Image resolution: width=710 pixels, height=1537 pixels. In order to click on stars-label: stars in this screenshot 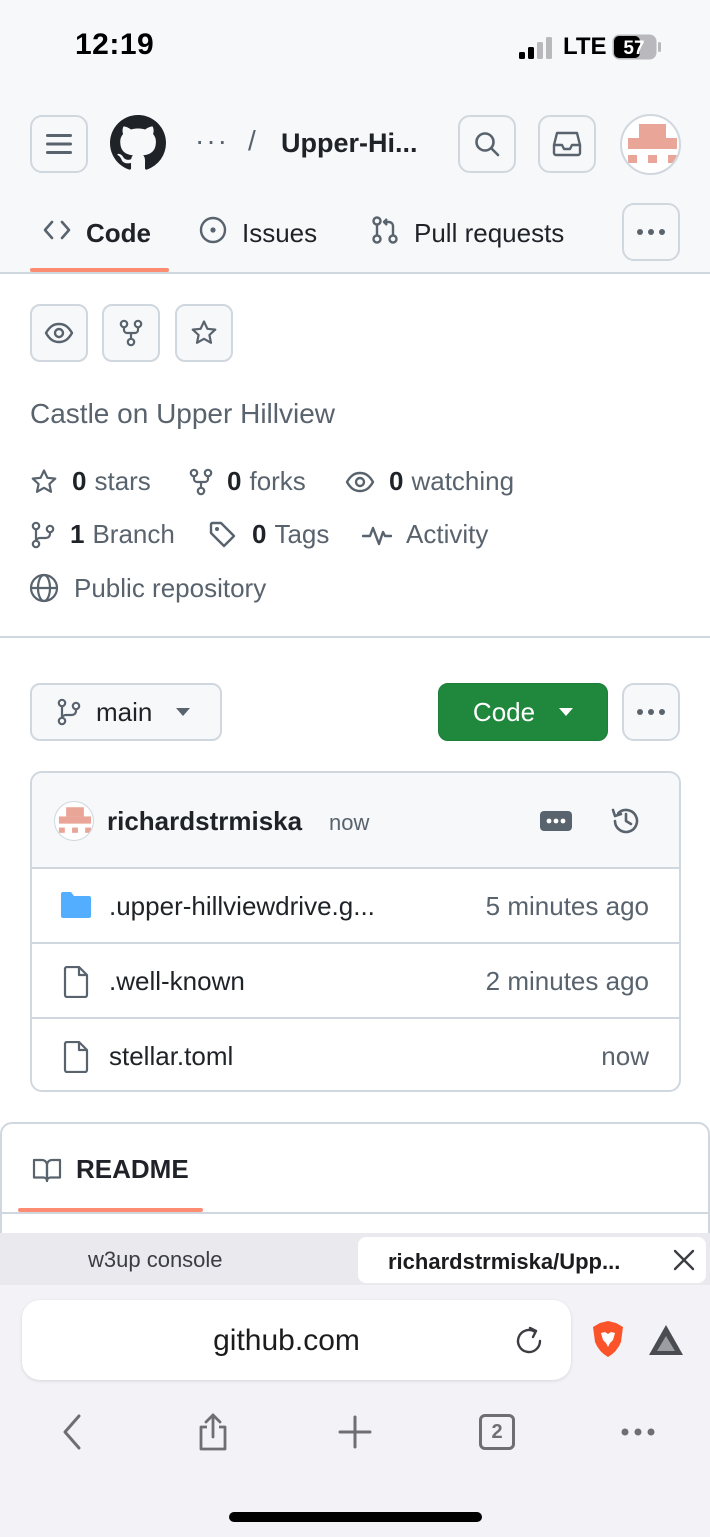, I will do `click(122, 481)`.